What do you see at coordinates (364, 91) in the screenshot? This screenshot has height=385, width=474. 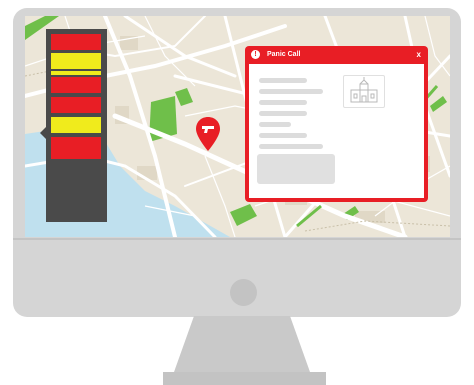 I see `building-icon` at bounding box center [364, 91].